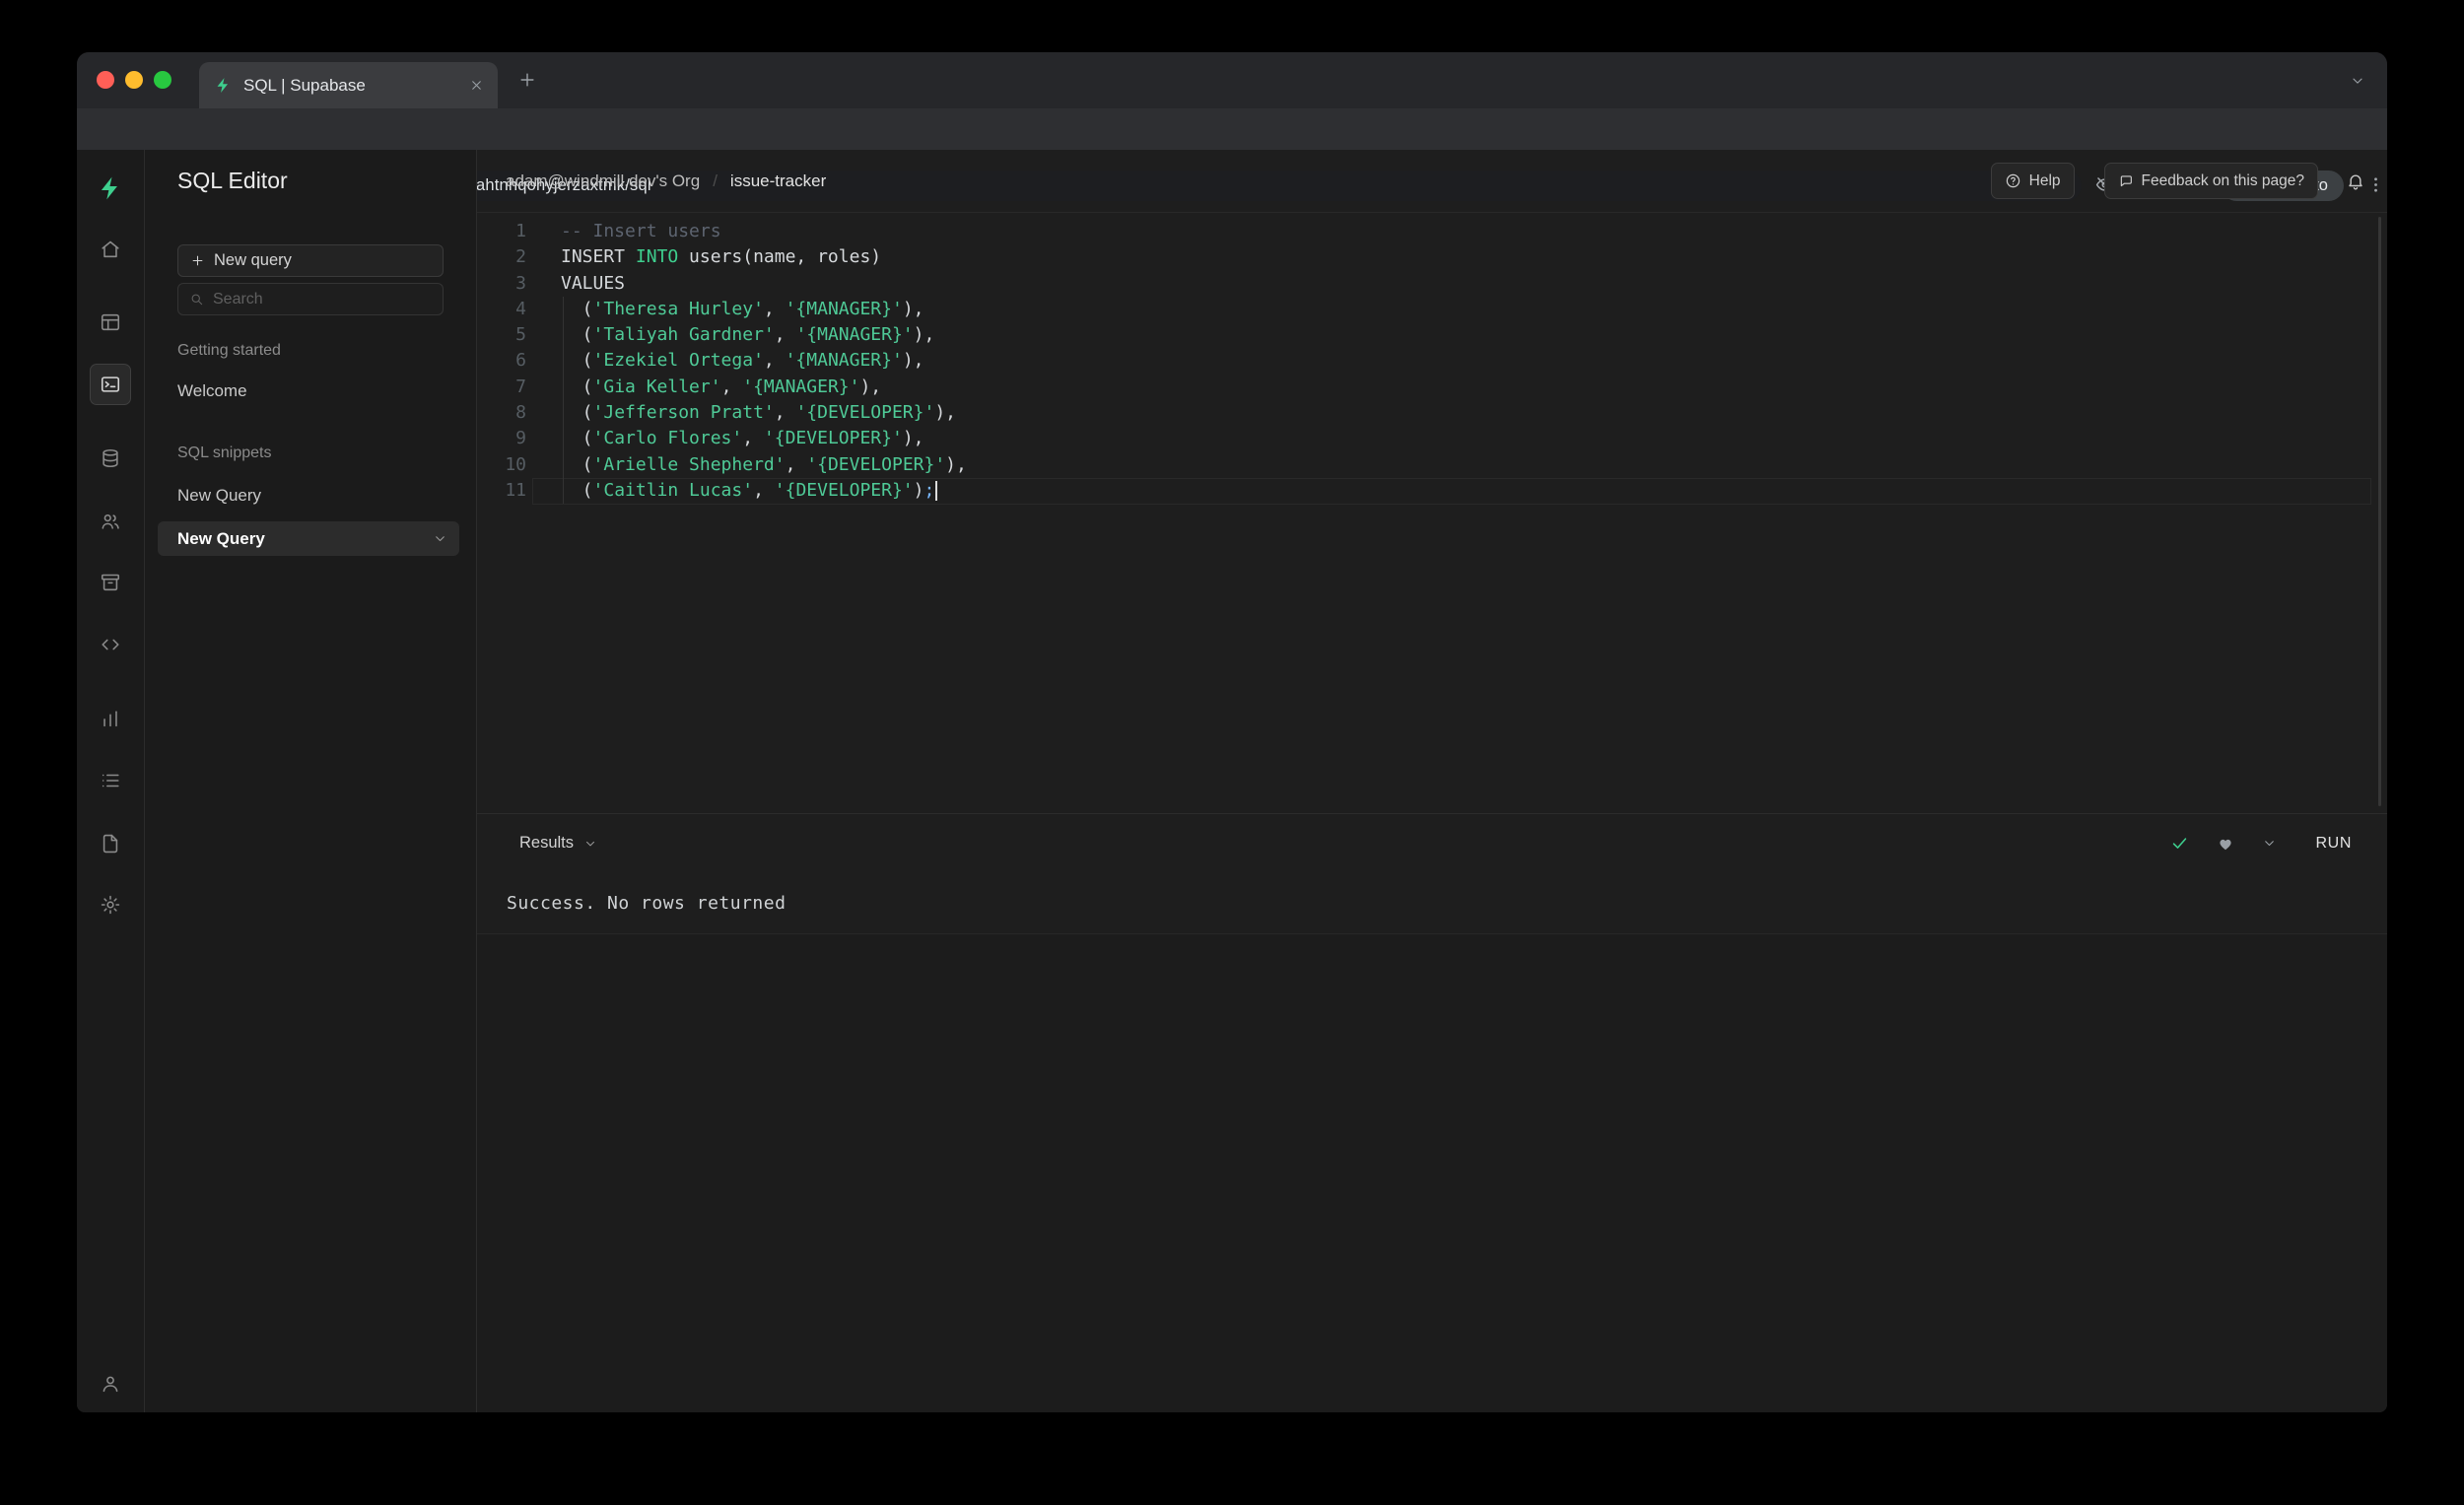  What do you see at coordinates (1425, 231) in the screenshot?
I see `code-line: 1 -- Insert users` at bounding box center [1425, 231].